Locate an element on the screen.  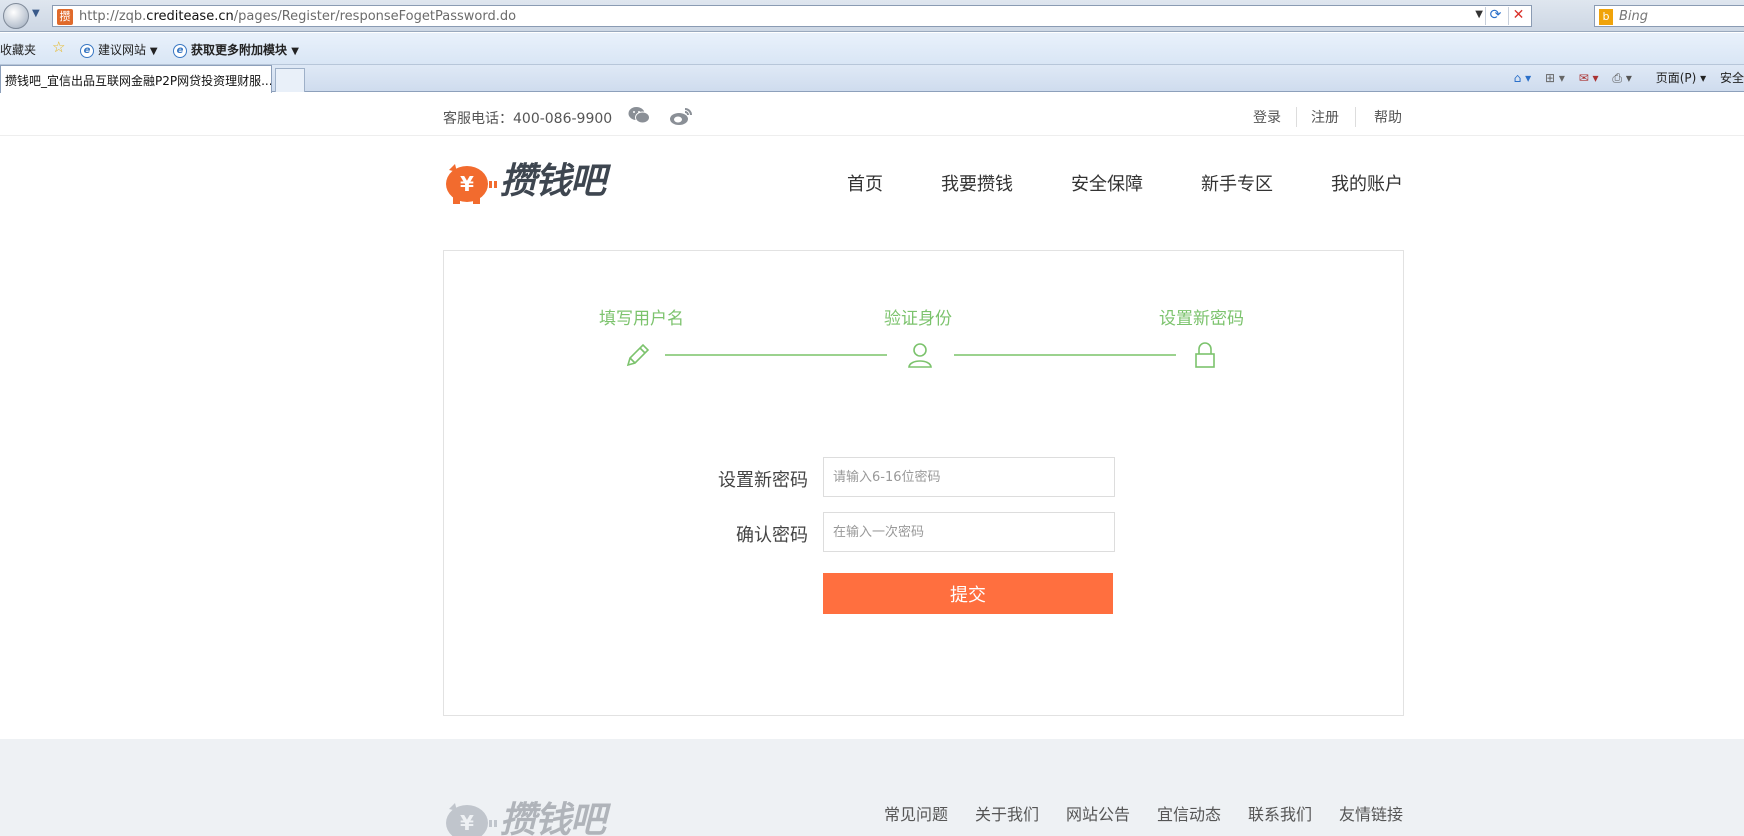
command-bar: ⌂ ▾ ⊞ ▾ ✉ ▾ ⎙ ▾ 页面(P) ▾ 安全 is located at coordinates (1624, 77).